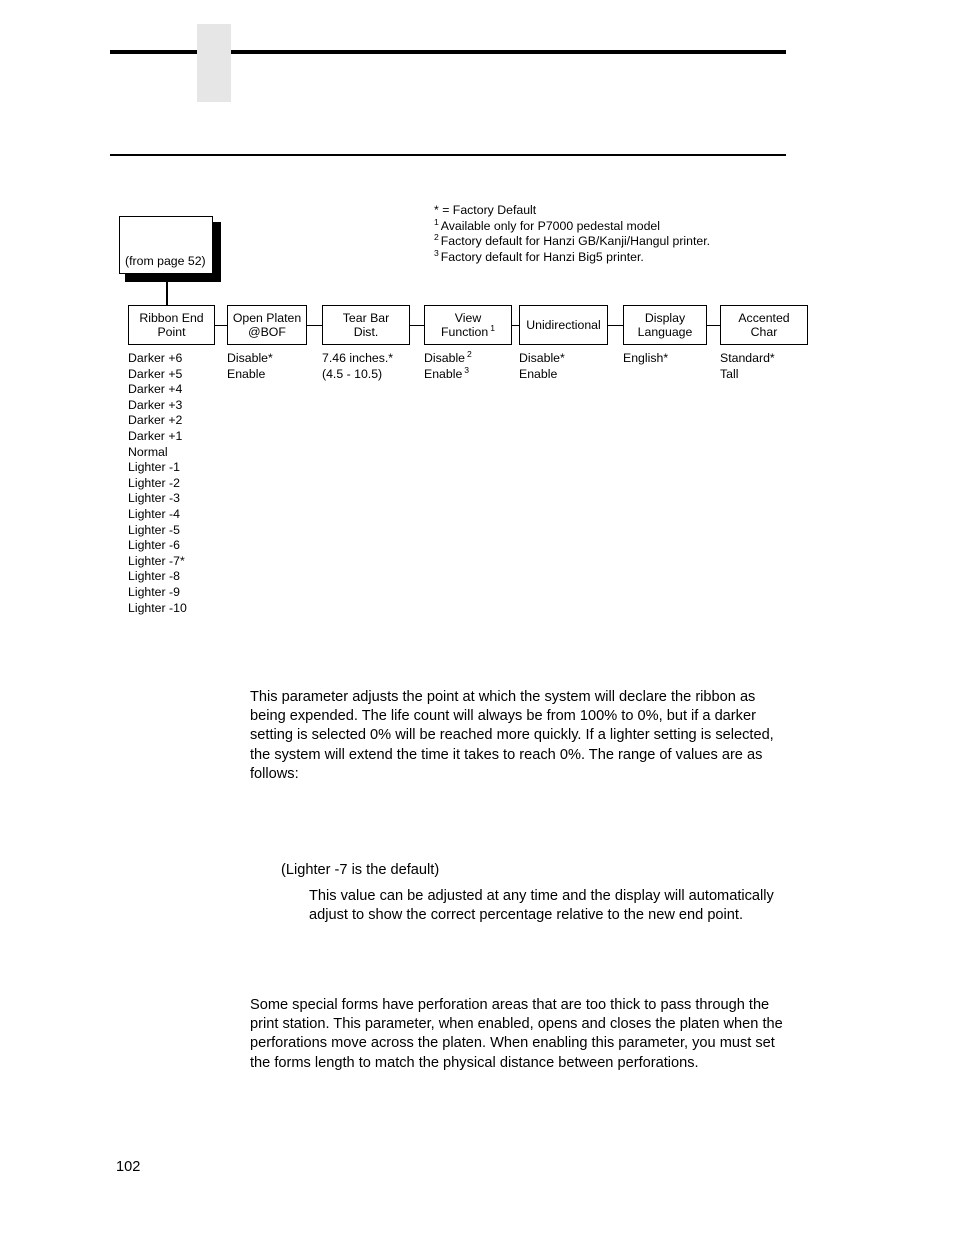  What do you see at coordinates (572, 211) in the screenshot?
I see `legend-line: * = Factory Default` at bounding box center [572, 211].